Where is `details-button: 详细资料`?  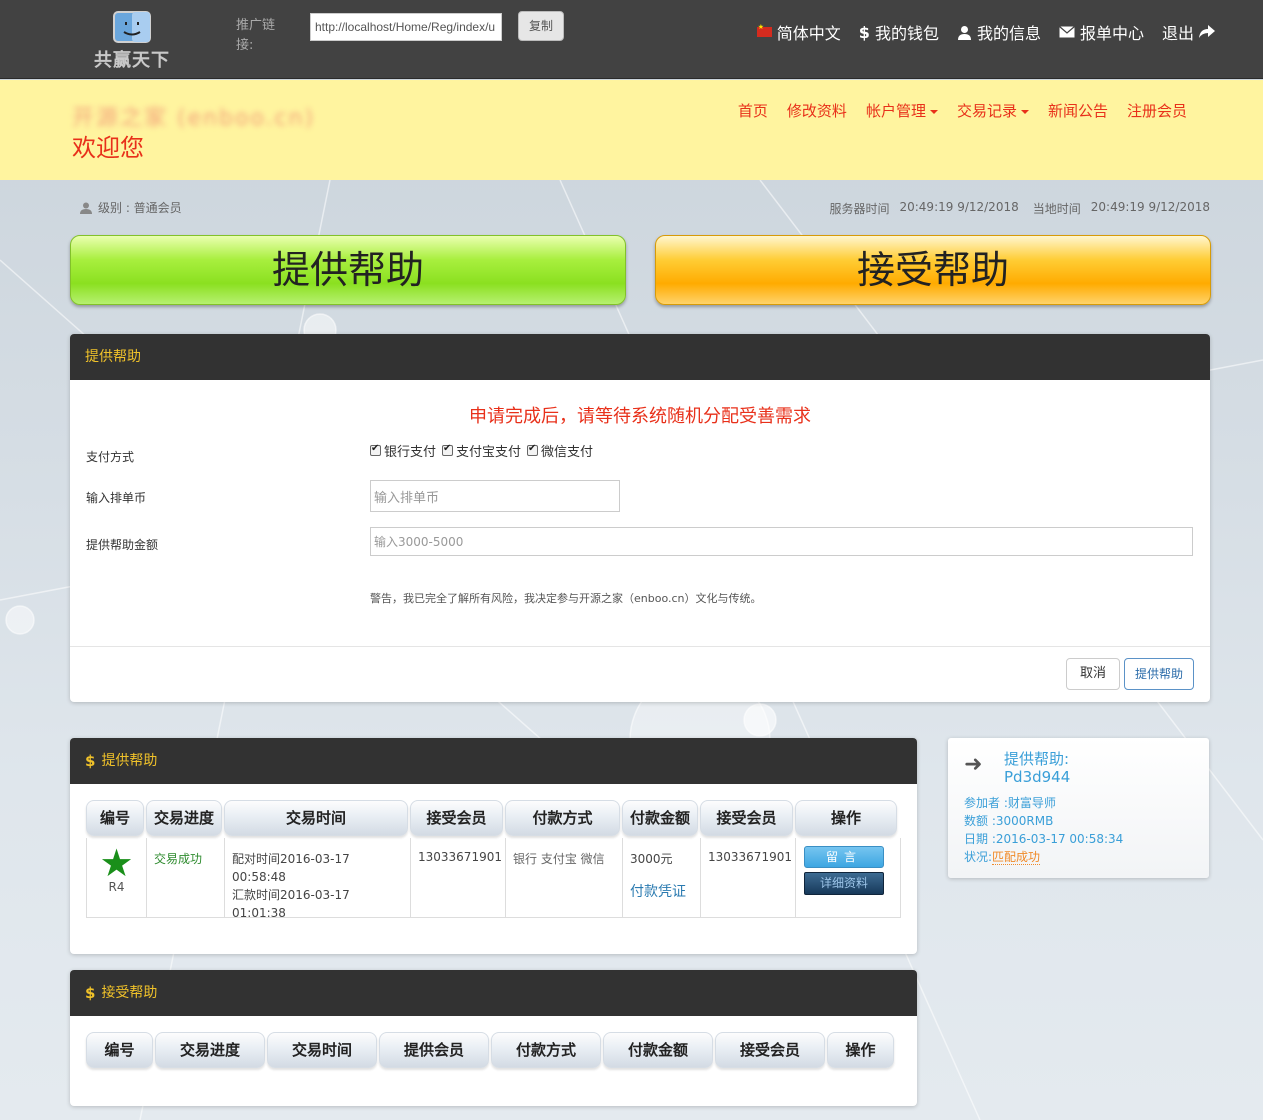 details-button: 详细资料 is located at coordinates (844, 883).